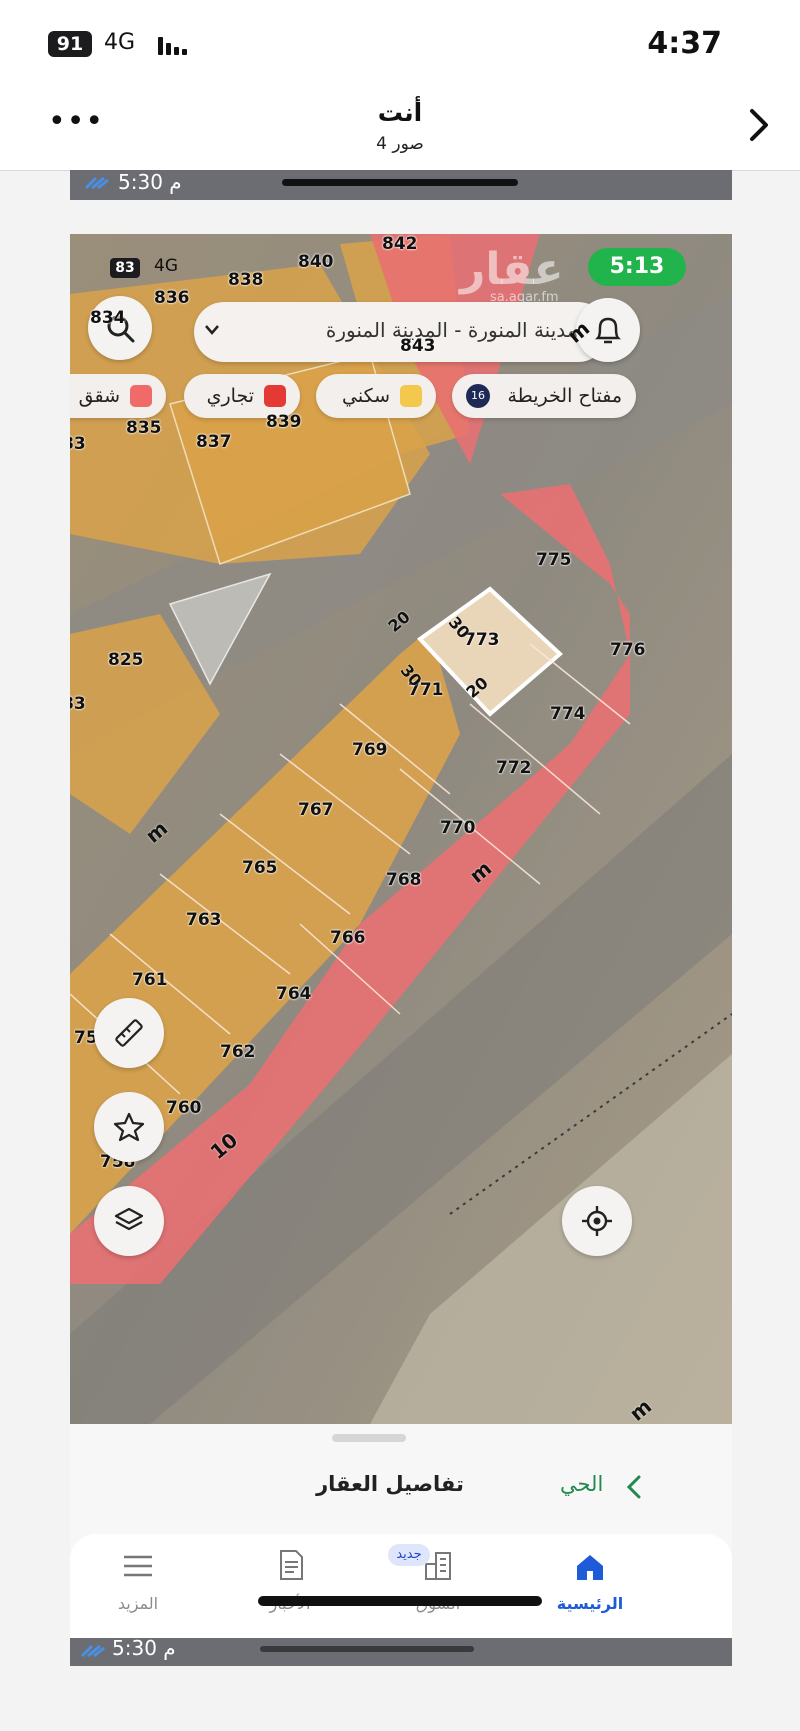  Describe the element at coordinates (230, 396) in the screenshot. I see `commercial-label: تجاري` at that location.